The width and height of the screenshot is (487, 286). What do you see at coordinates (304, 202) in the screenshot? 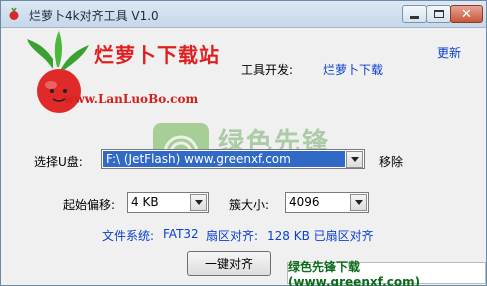
I see `cluster-select-value: 4096` at bounding box center [304, 202].